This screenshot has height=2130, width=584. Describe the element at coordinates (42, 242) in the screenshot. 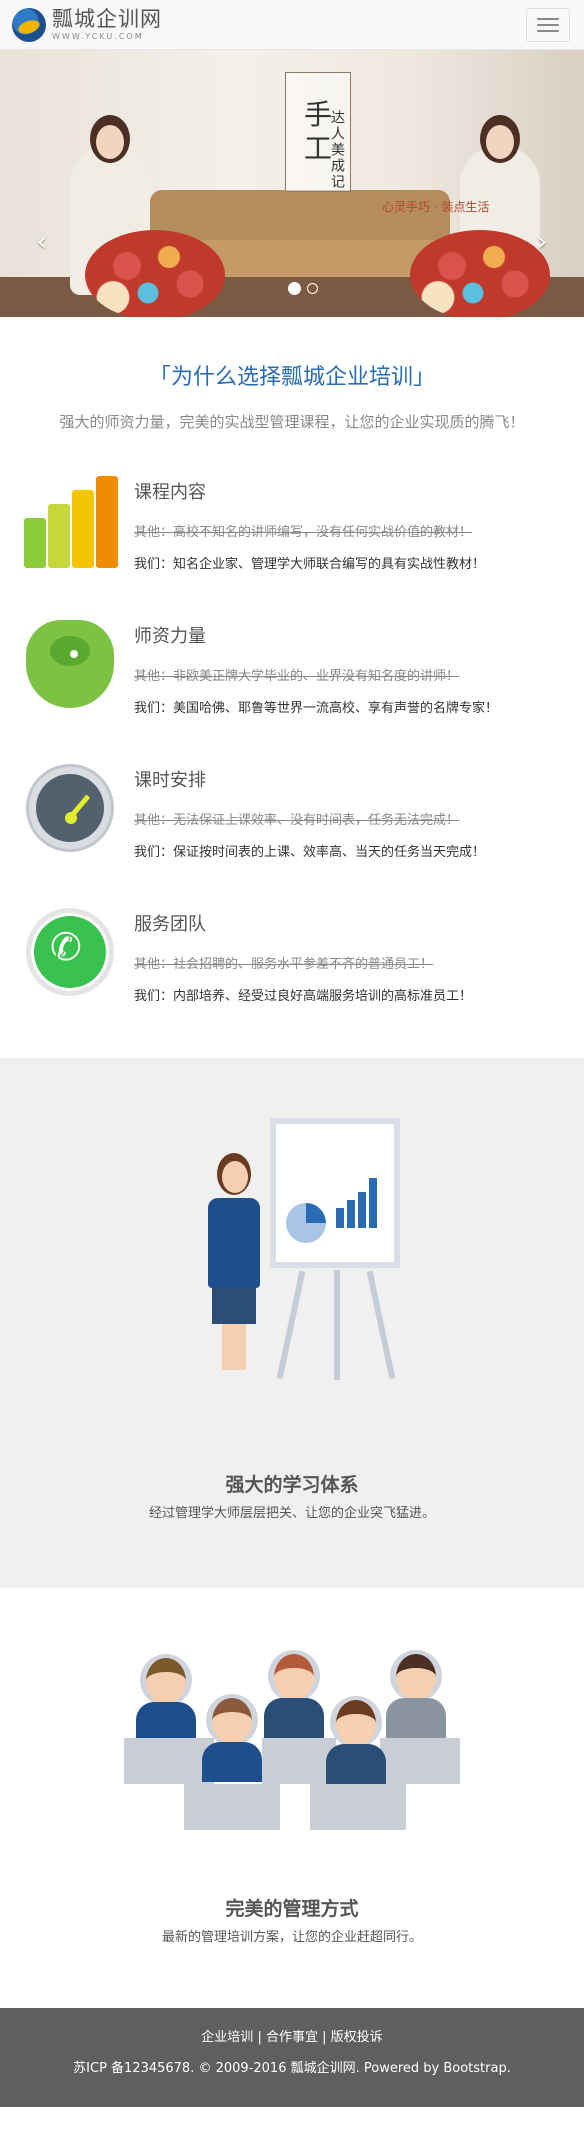

I see `carousel-prev-arrow-icon: ‹` at that location.